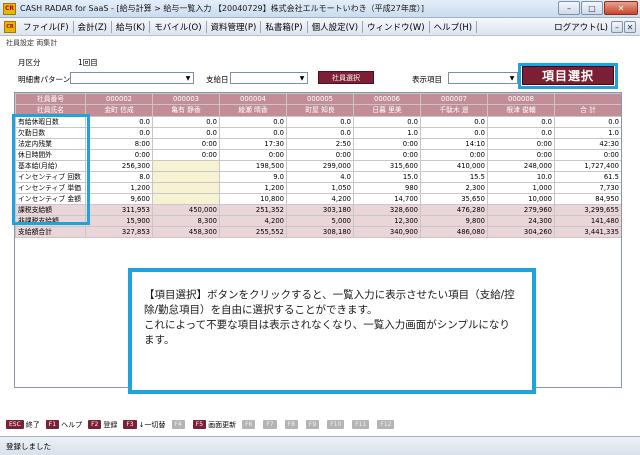 The height and width of the screenshot is (455, 640). I want to click on row-total-cell: 42:30, so click(587, 144).